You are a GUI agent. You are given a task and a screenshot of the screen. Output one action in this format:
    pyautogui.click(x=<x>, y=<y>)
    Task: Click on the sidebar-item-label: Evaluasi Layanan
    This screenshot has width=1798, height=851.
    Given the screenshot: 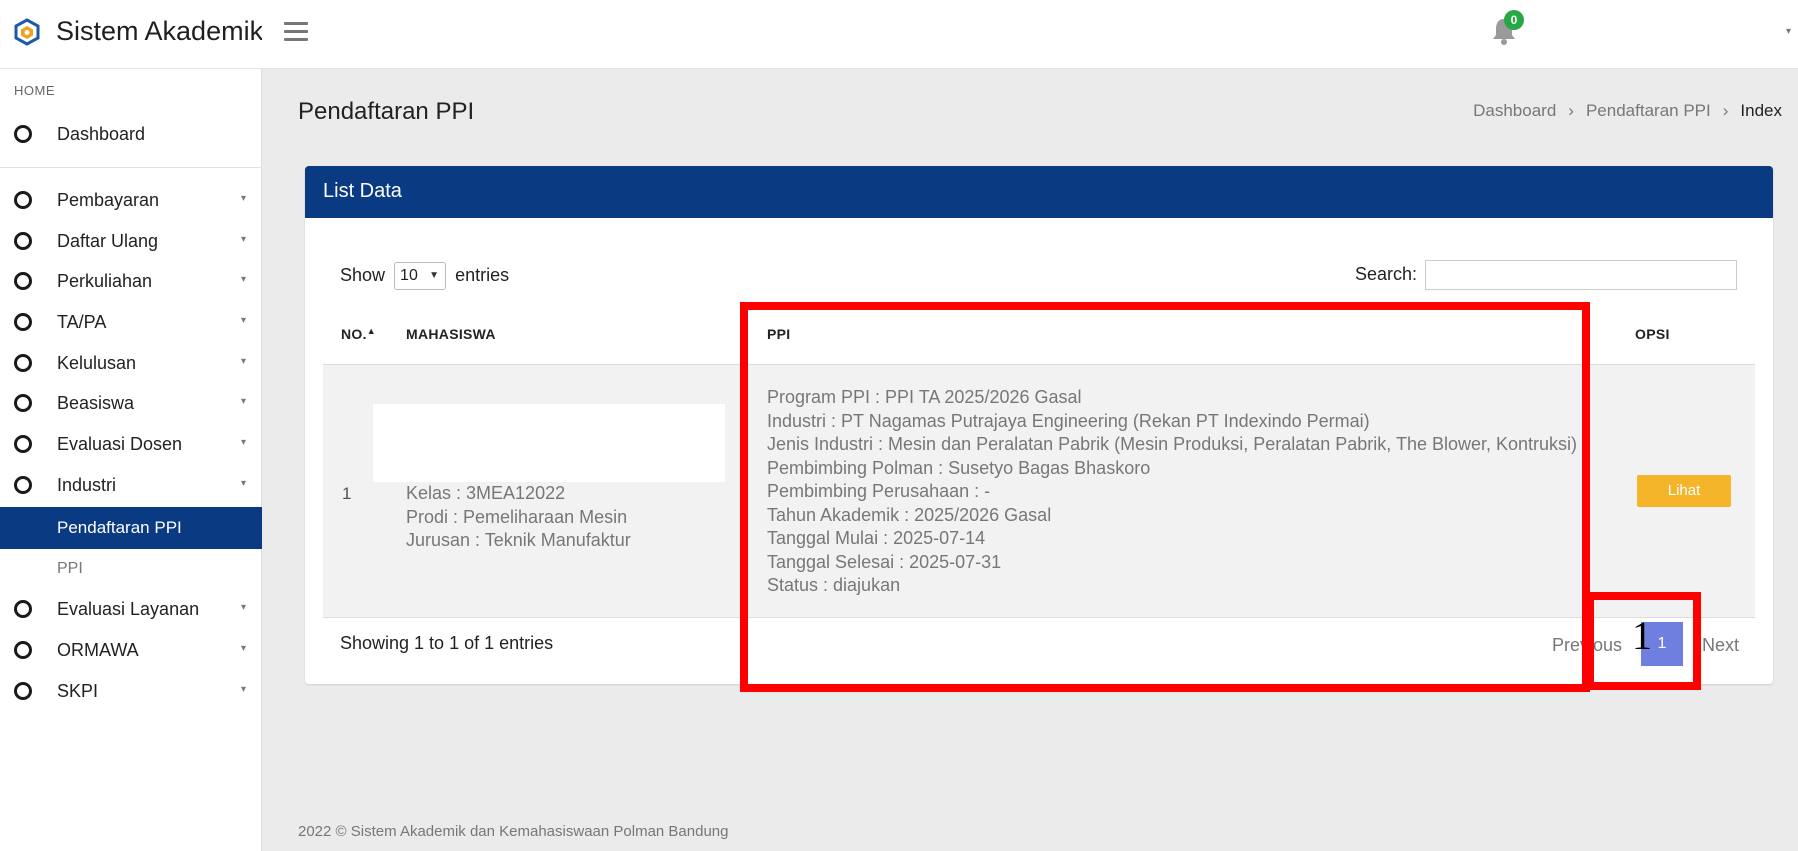 What is the action you would take?
    pyautogui.click(x=128, y=609)
    